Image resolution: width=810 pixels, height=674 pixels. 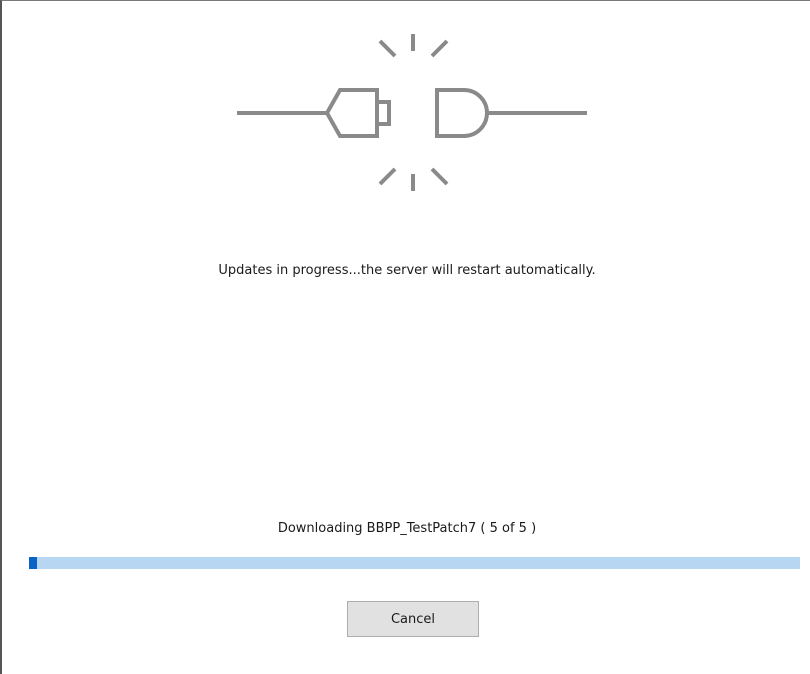 What do you see at coordinates (413, 619) in the screenshot?
I see `cancel-button: Cancel` at bounding box center [413, 619].